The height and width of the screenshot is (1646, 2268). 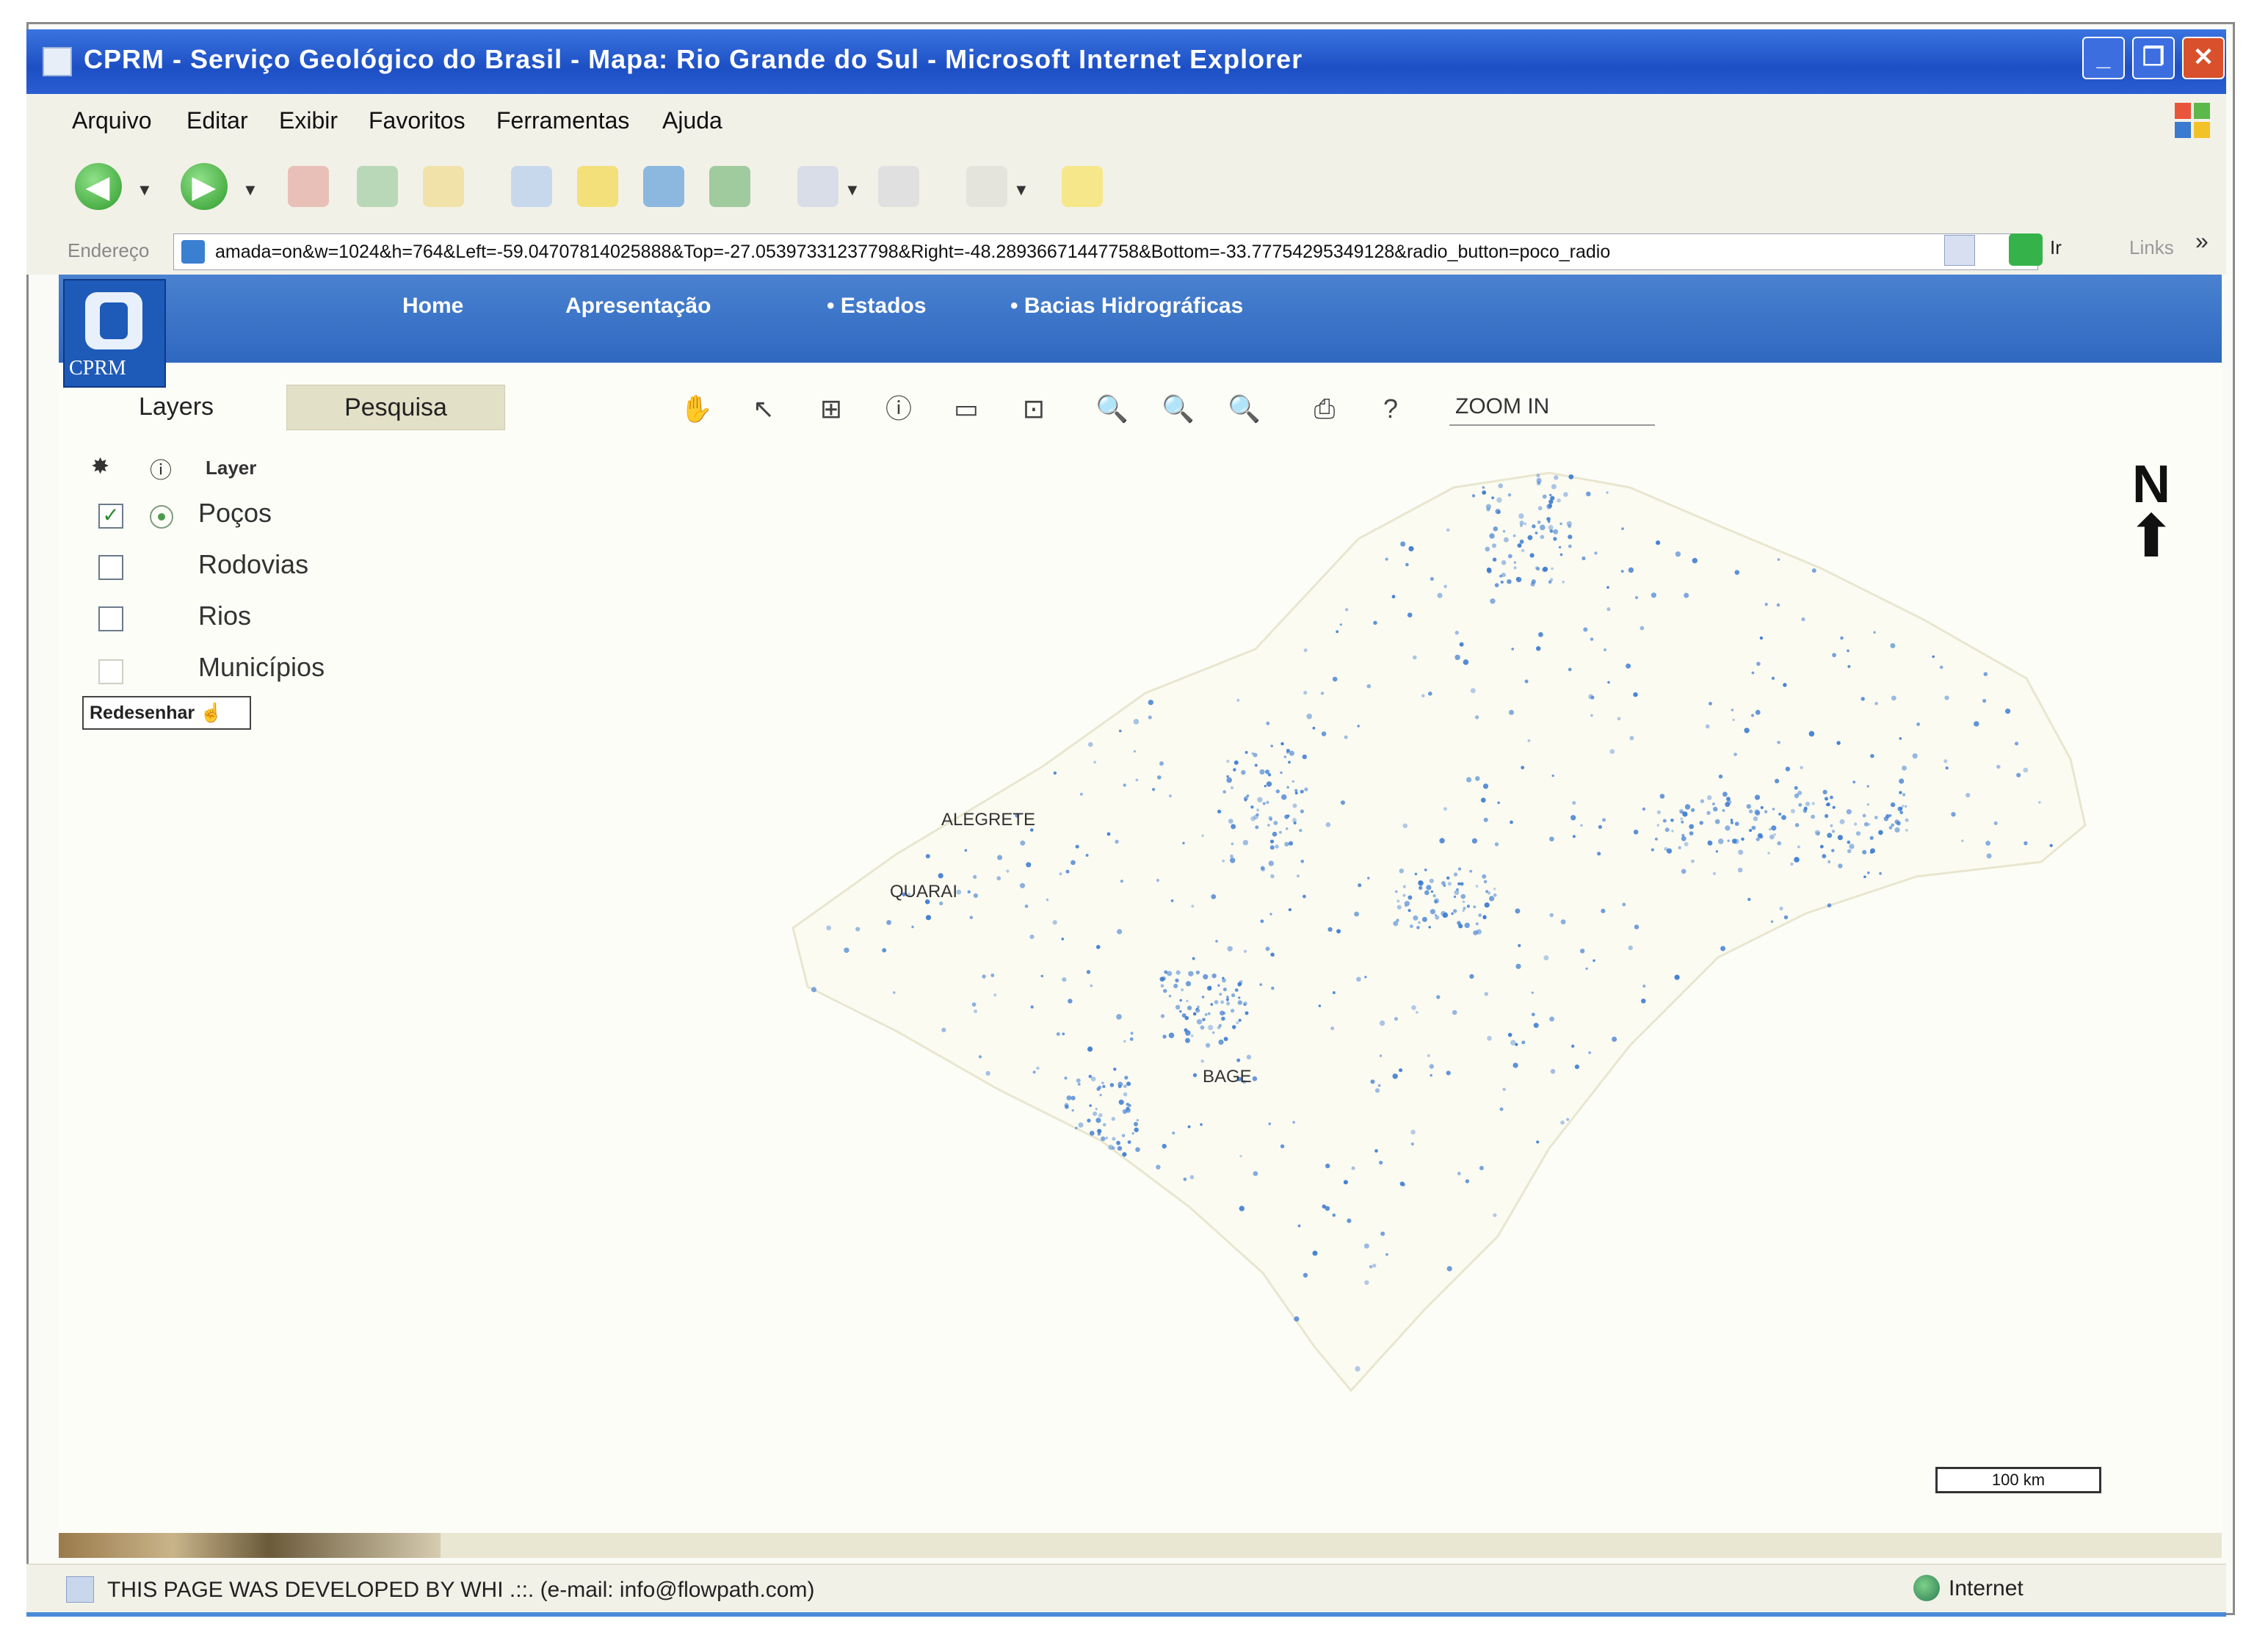 I want to click on layer-radio-pocos, so click(x=161, y=517).